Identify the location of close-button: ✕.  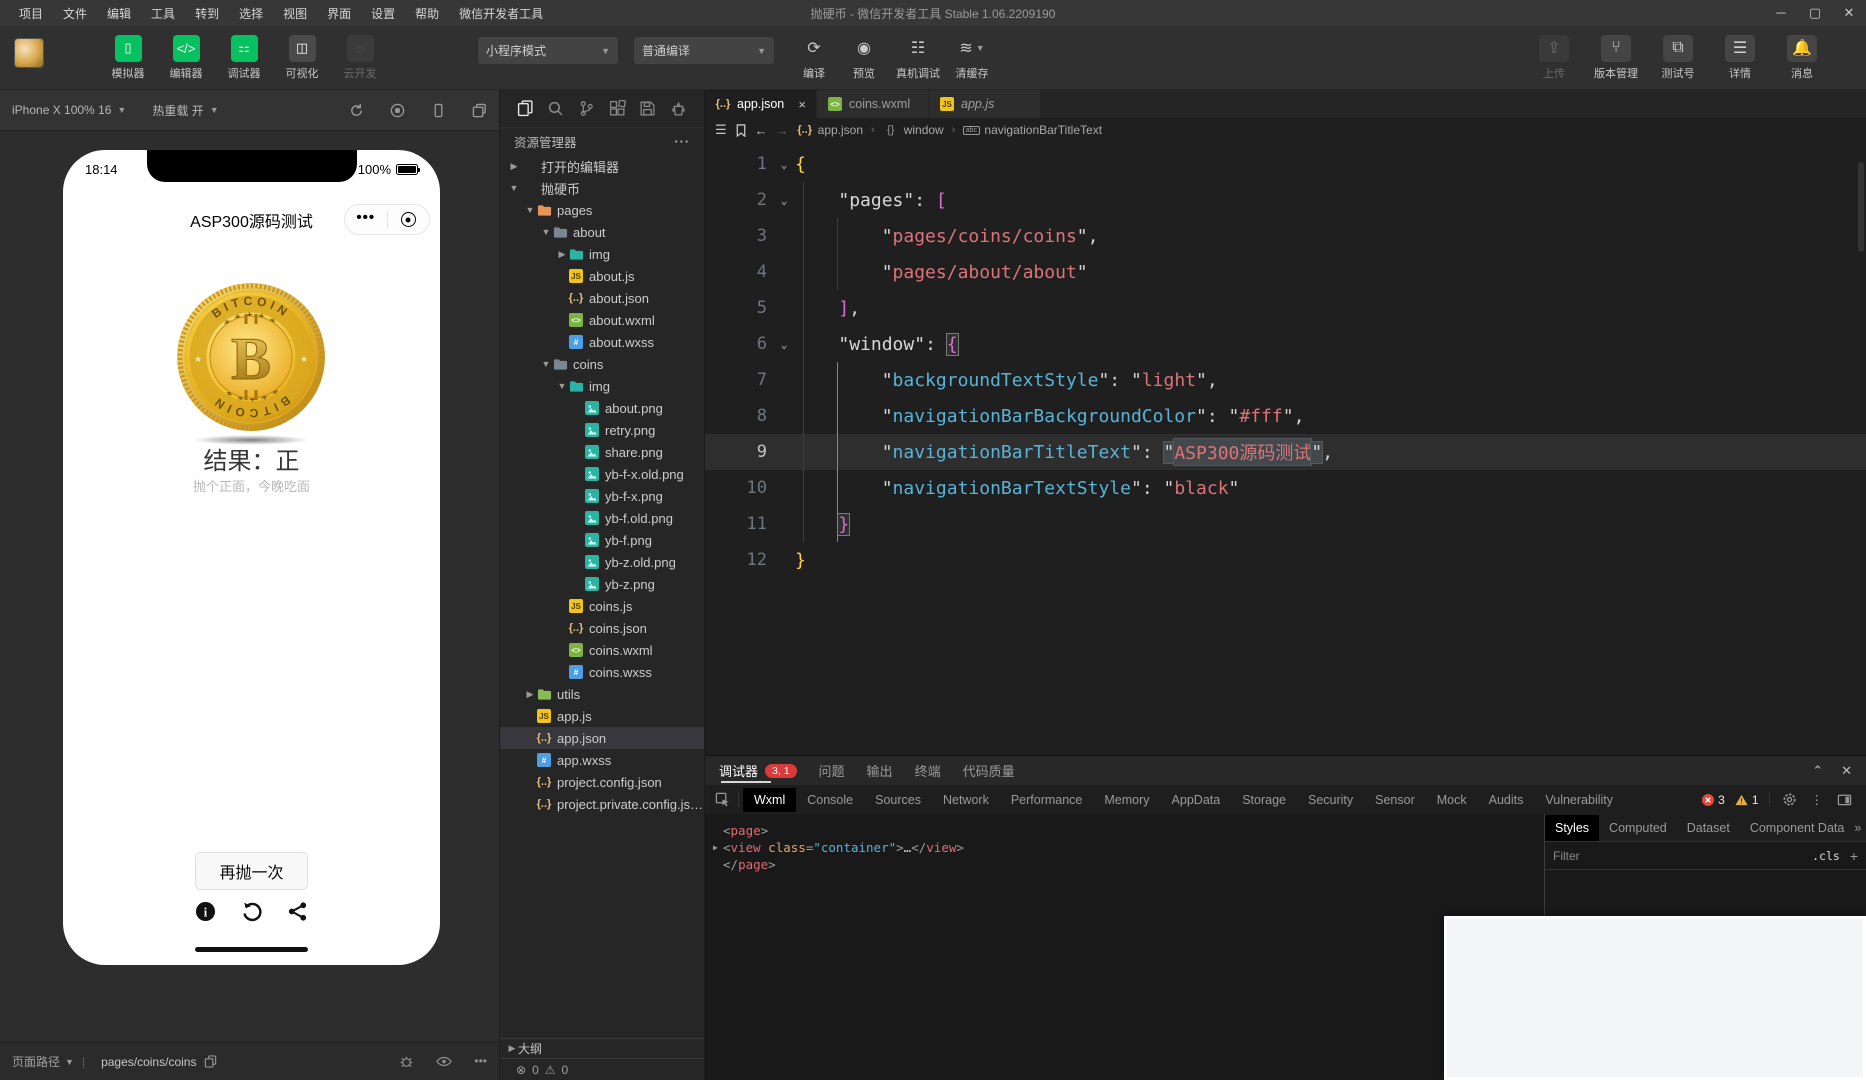
(1849, 13).